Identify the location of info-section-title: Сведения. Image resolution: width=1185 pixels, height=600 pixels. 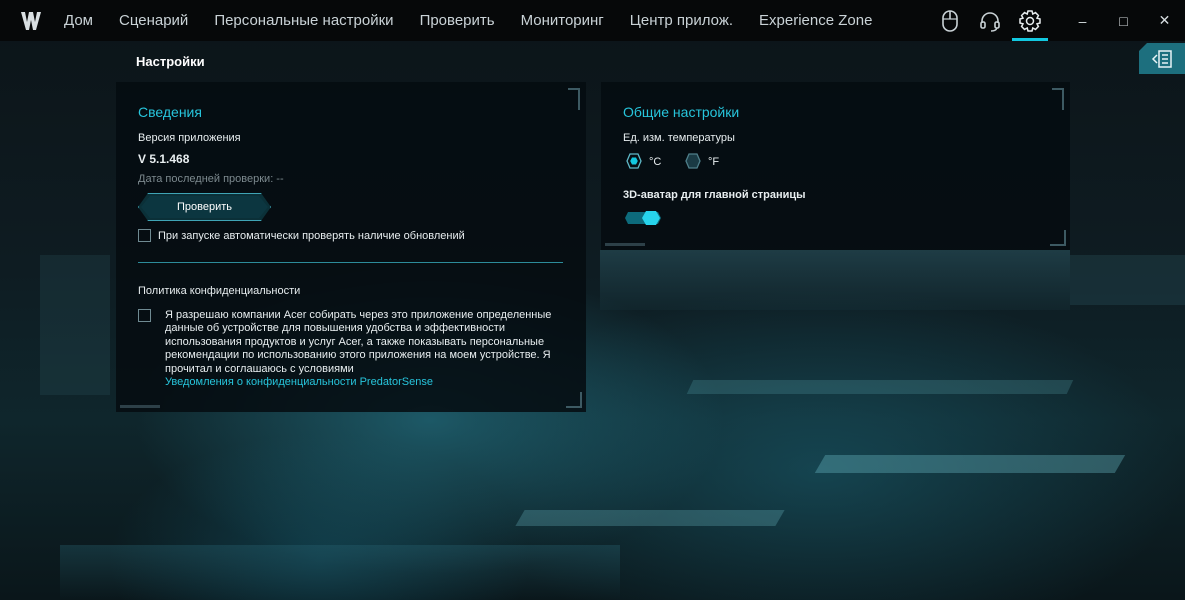
(170, 112).